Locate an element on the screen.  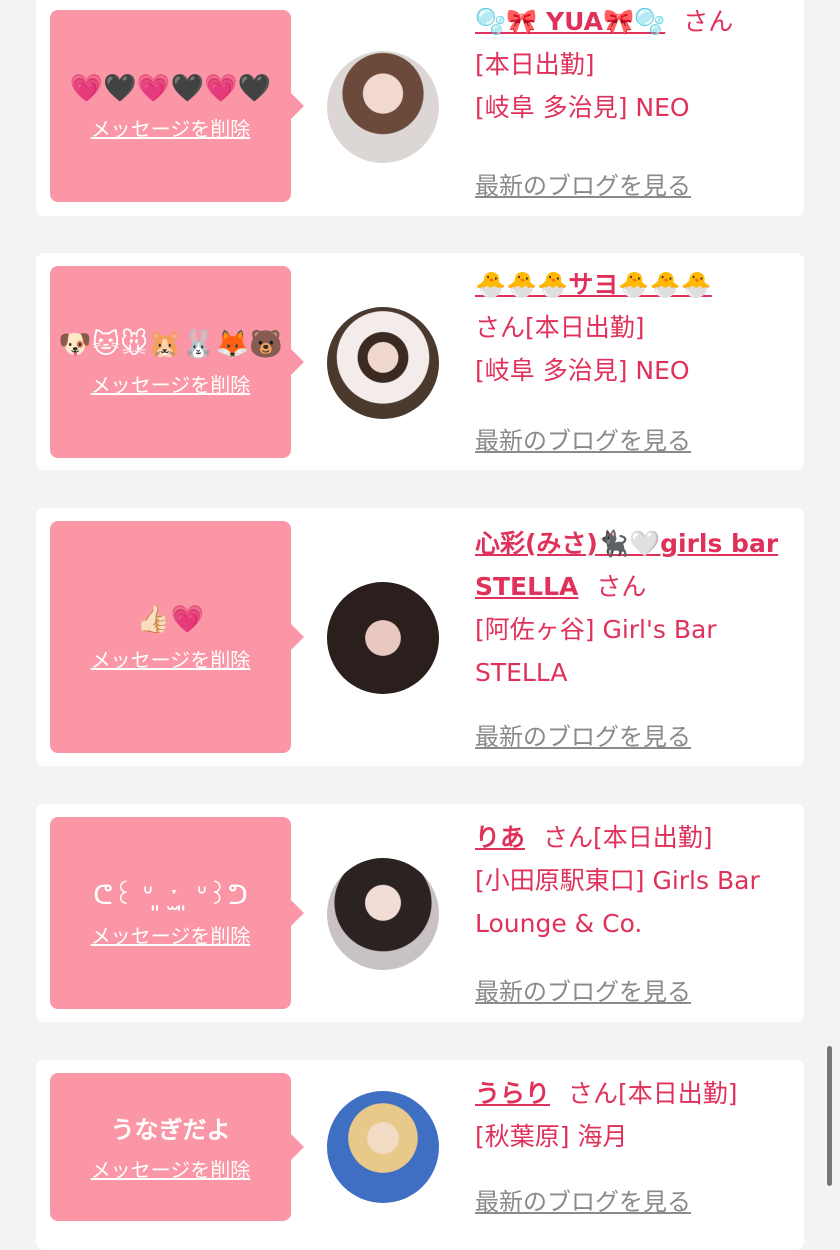
profile-shop: [秋葉原] 海月 is located at coordinates (551, 1136).